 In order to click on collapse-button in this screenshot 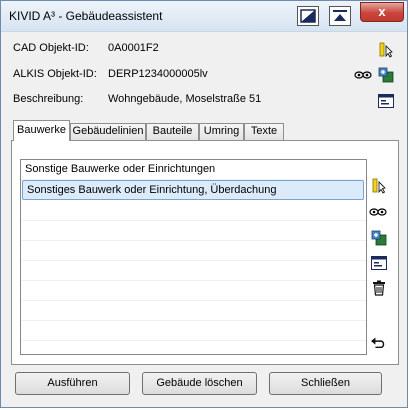, I will do `click(340, 16)`.